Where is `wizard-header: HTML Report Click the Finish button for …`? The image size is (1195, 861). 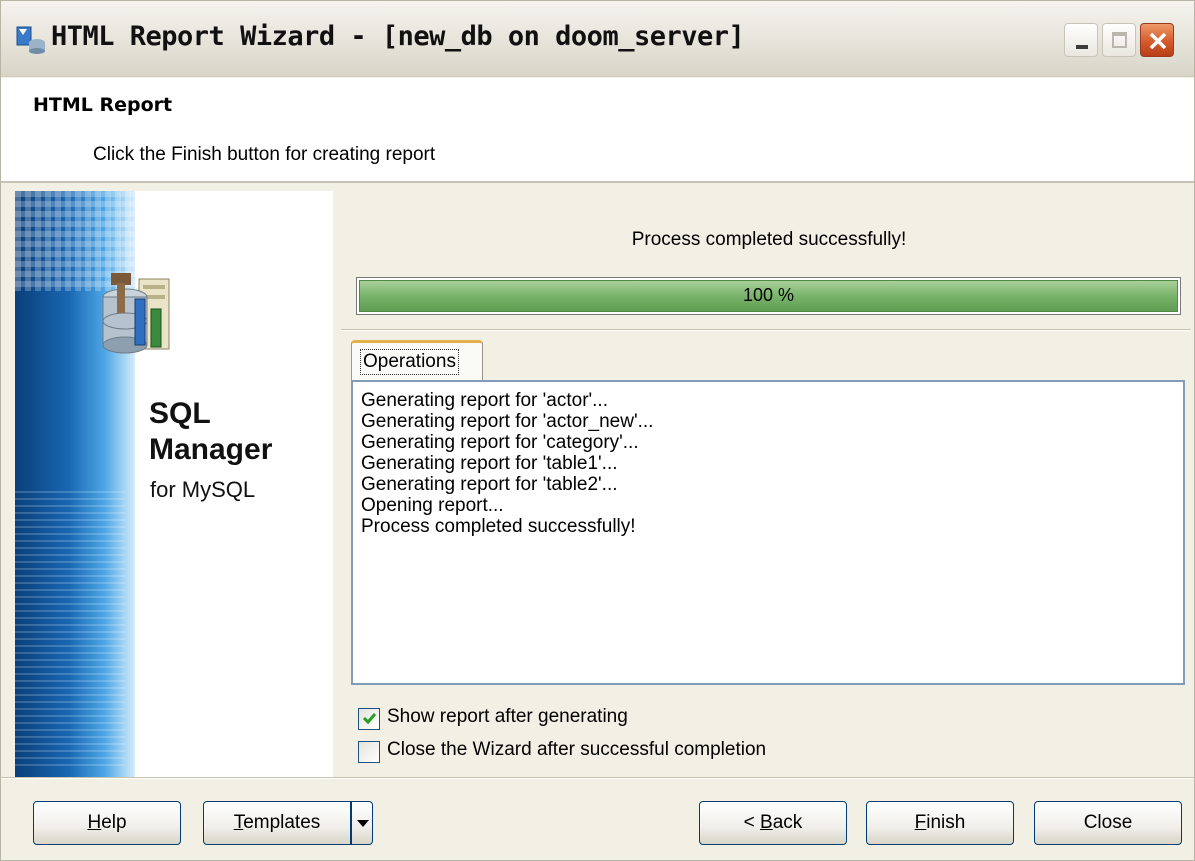
wizard-header: HTML Report Click the Finish button for … is located at coordinates (597, 130).